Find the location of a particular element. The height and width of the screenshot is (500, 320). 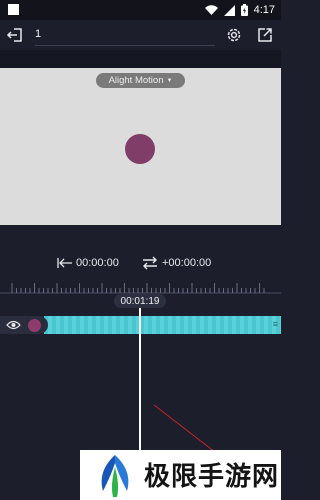

loop-icon is located at coordinates (150, 263).